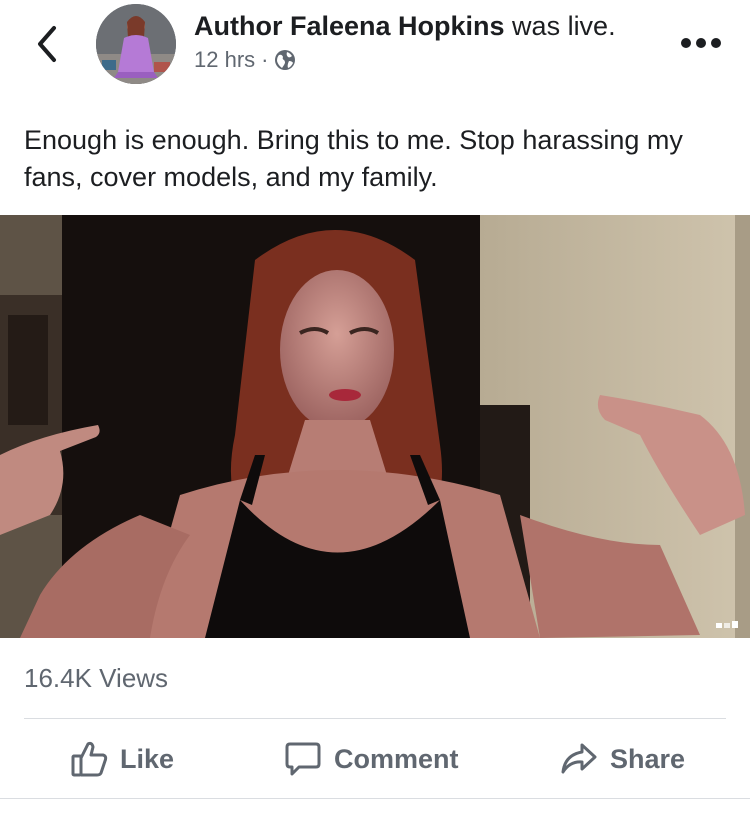 The height and width of the screenshot is (817, 750). What do you see at coordinates (47, 44) in the screenshot?
I see `chevron-left-icon` at bounding box center [47, 44].